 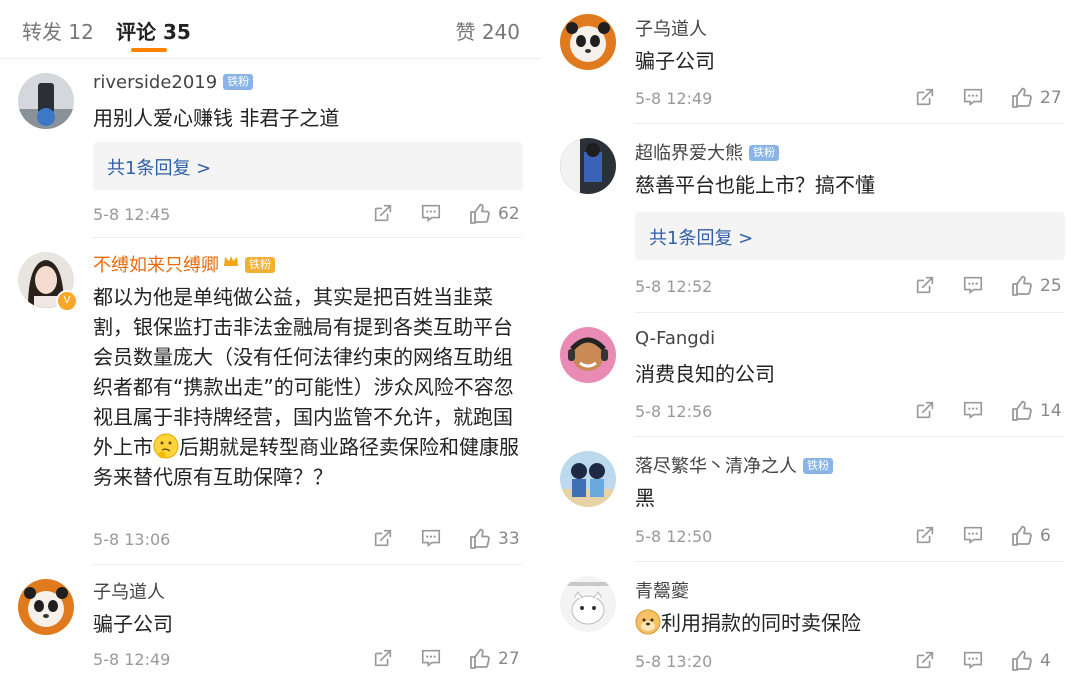 I want to click on like-count: 25, so click(x=1051, y=286).